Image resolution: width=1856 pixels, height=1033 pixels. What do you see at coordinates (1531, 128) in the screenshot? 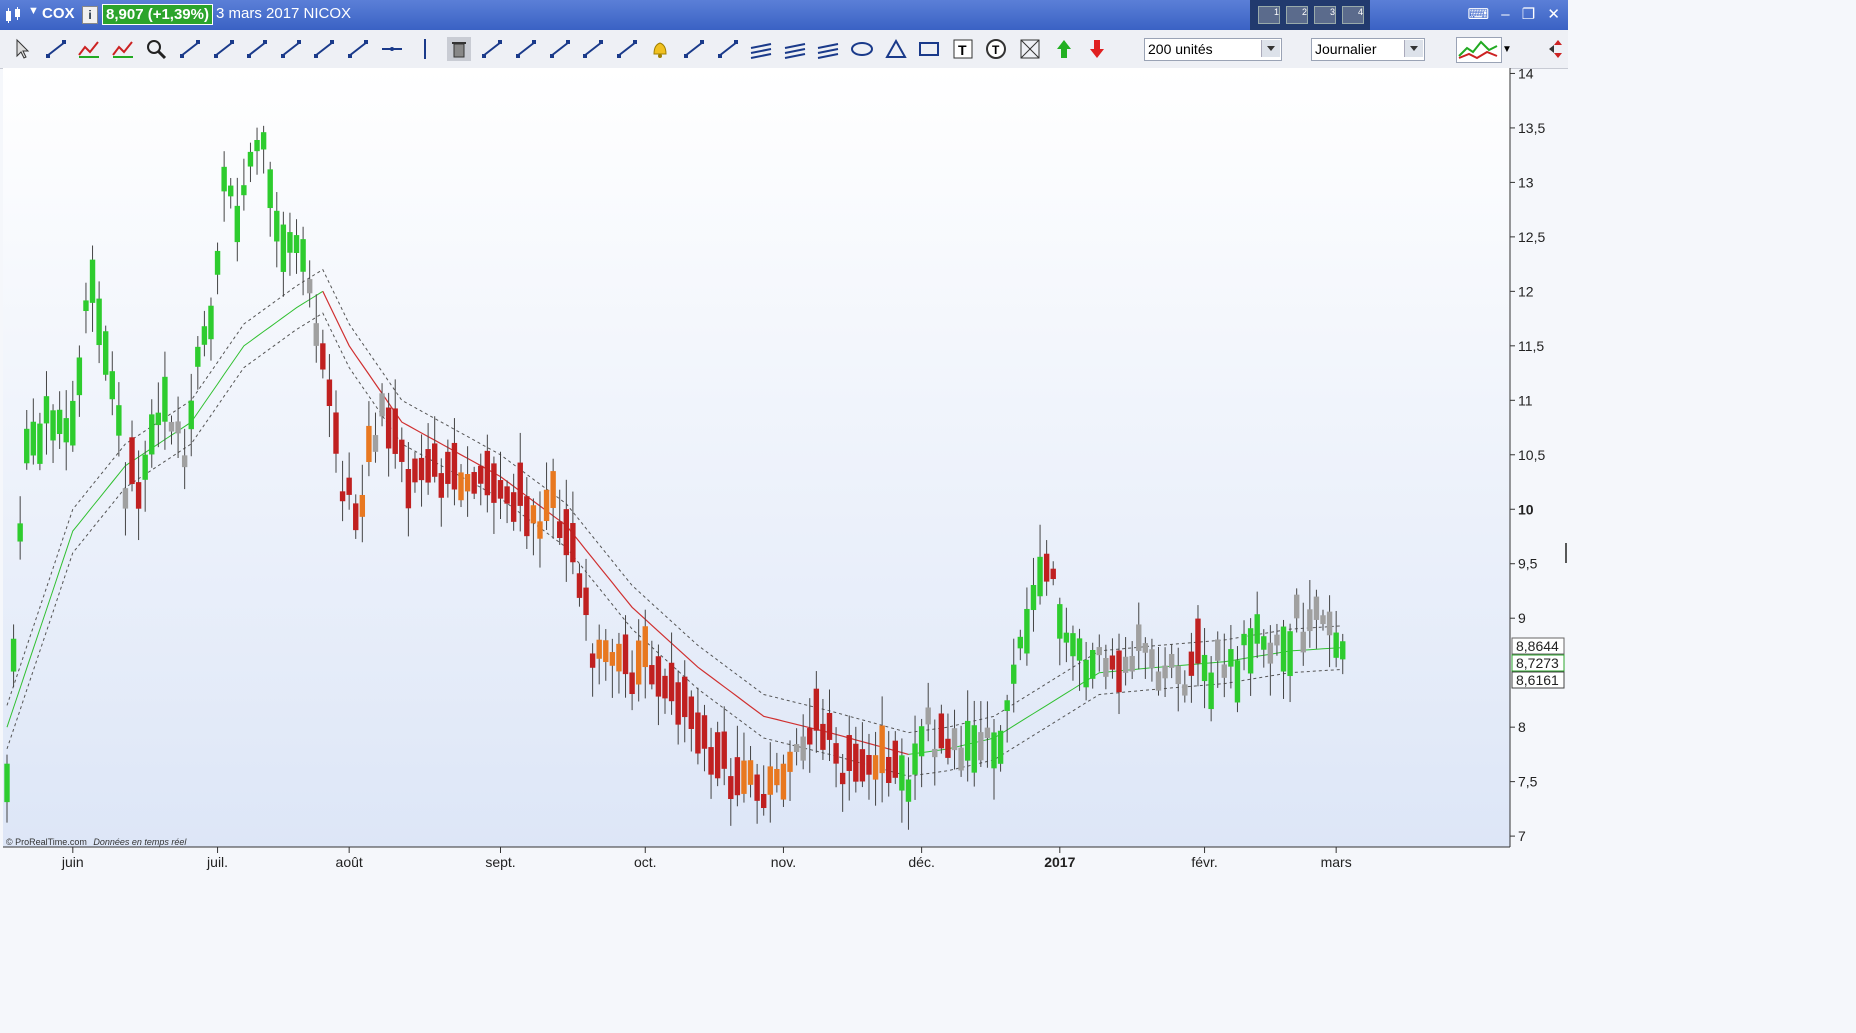
I see `y-tick-label: 13,5` at bounding box center [1531, 128].